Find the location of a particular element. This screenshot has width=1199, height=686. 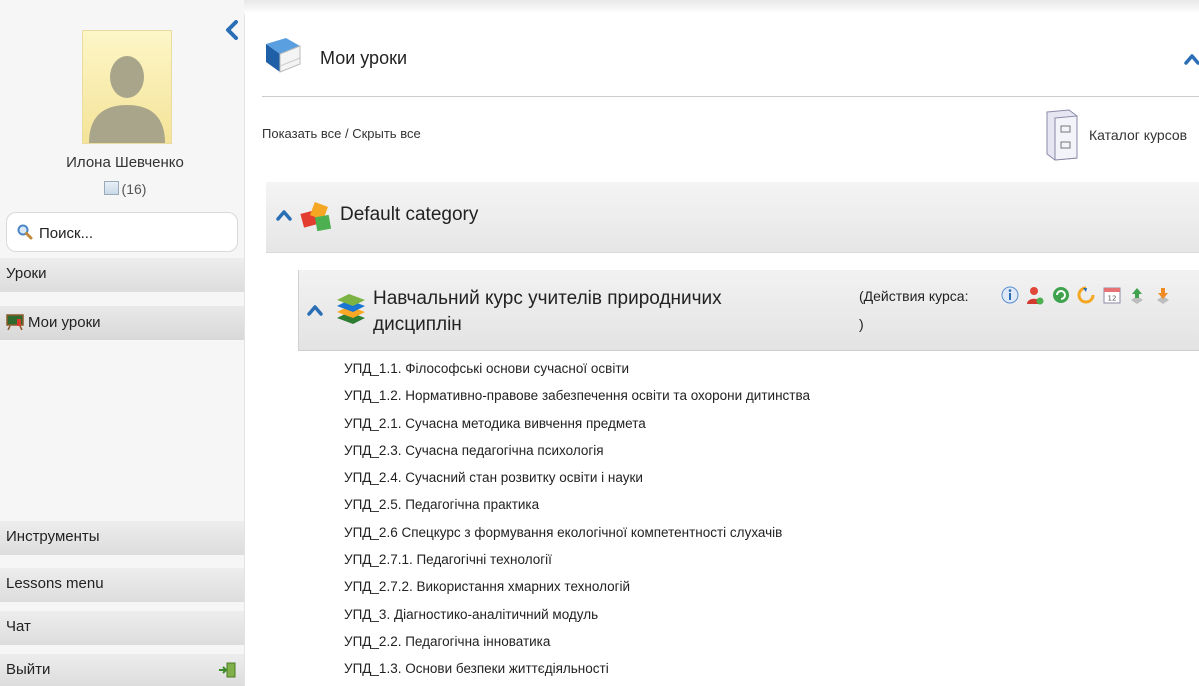

user-silhouette-icon is located at coordinates (127, 99).